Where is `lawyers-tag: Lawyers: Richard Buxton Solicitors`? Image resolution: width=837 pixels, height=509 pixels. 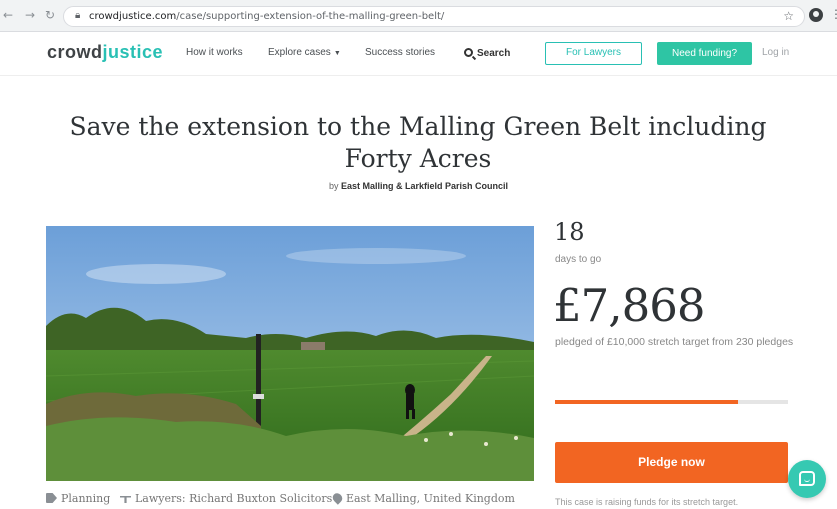 lawyers-tag: Lawyers: Richard Buxton Solicitors is located at coordinates (226, 498).